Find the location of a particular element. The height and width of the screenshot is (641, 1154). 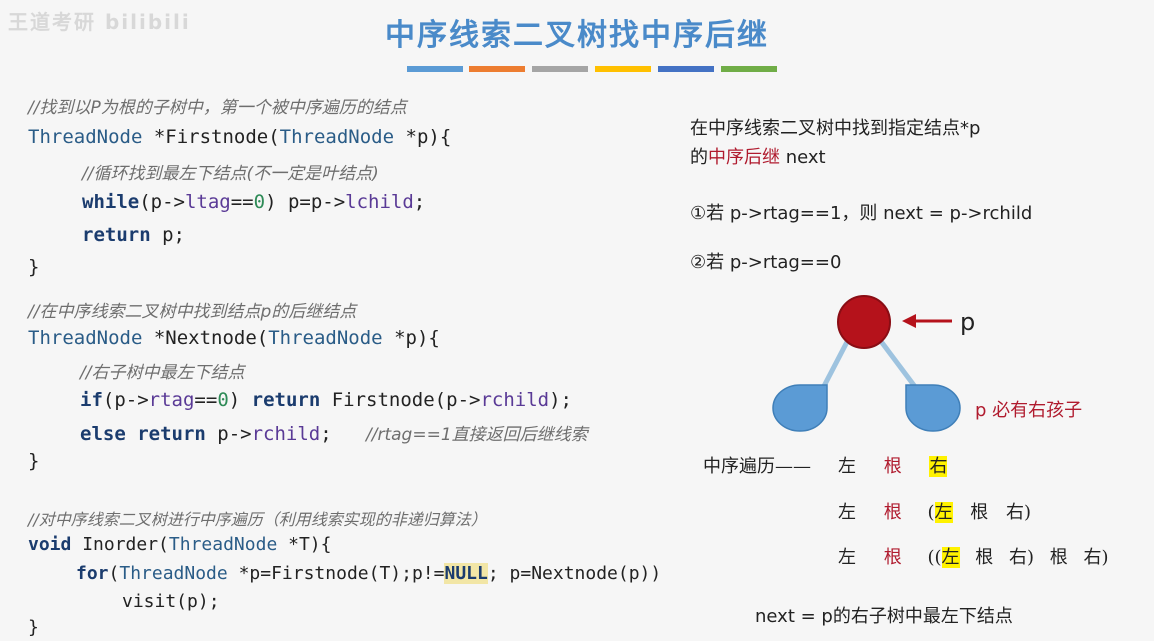

code-text: p-> is located at coordinates (228, 434).